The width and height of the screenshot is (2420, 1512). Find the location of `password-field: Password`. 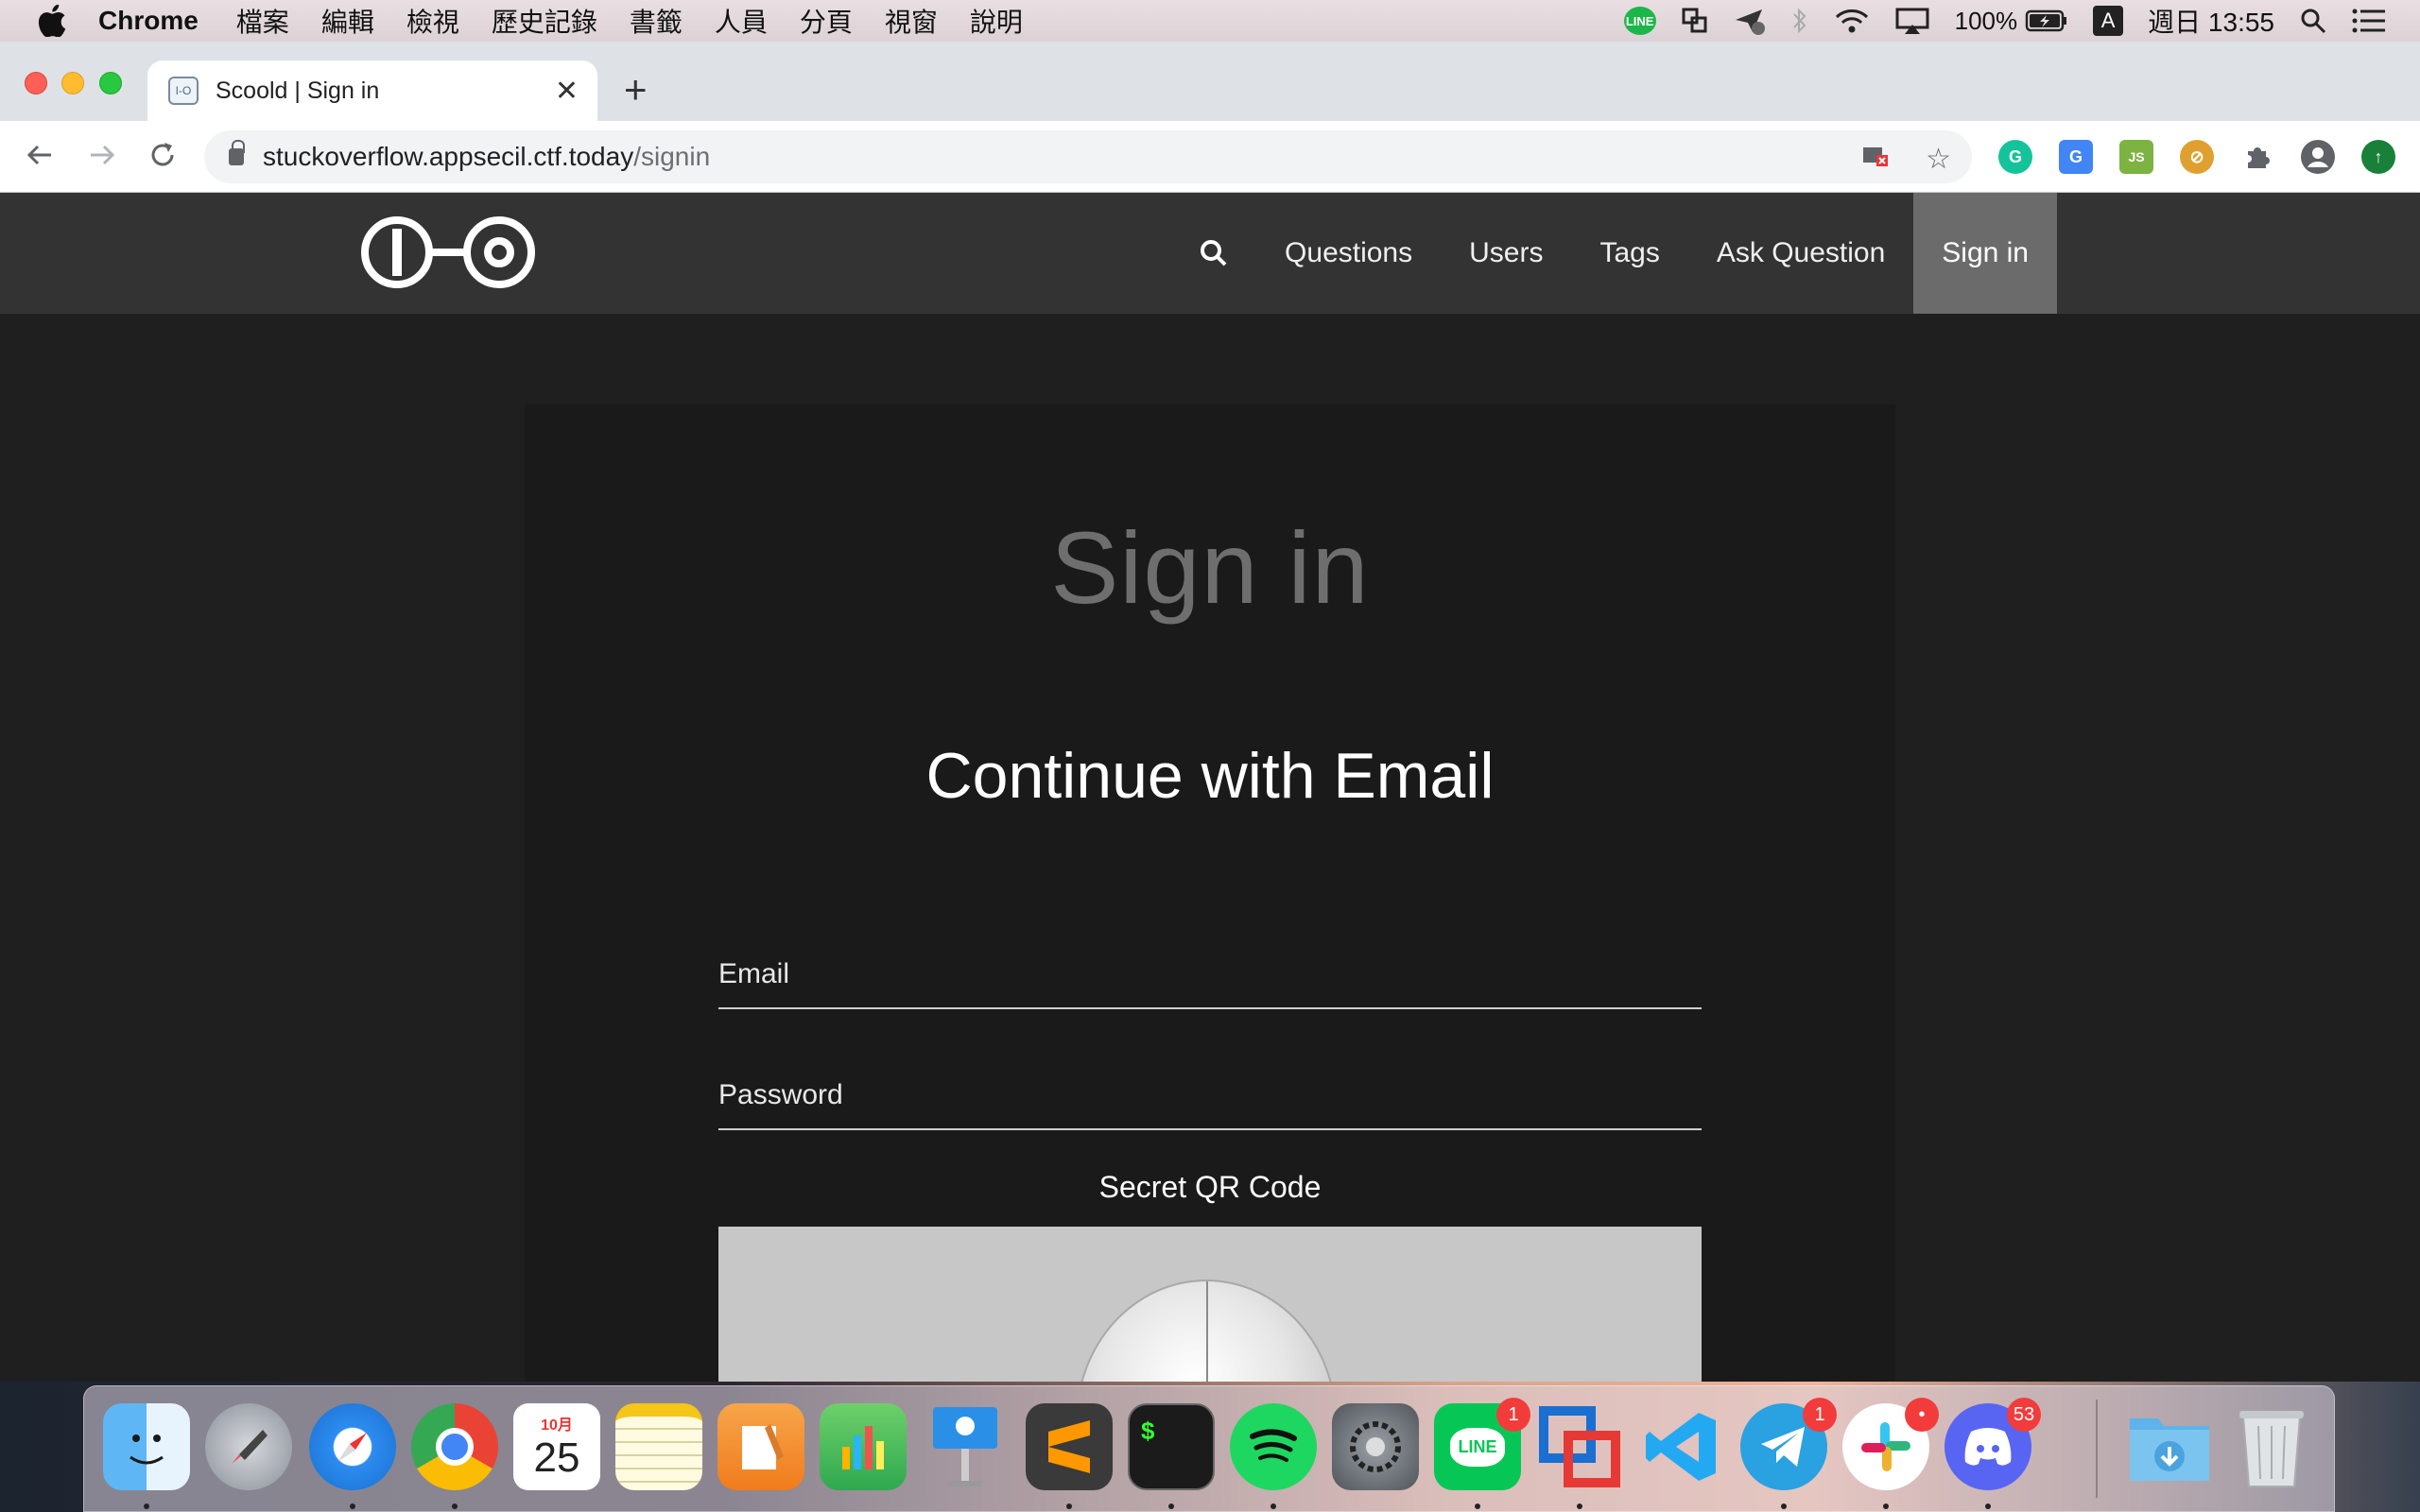

password-field: Password is located at coordinates (1210, 1102).